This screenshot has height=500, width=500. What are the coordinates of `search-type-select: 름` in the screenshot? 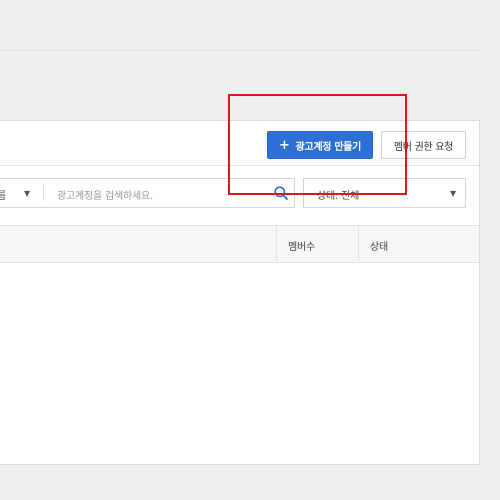 It's located at (3, 194).